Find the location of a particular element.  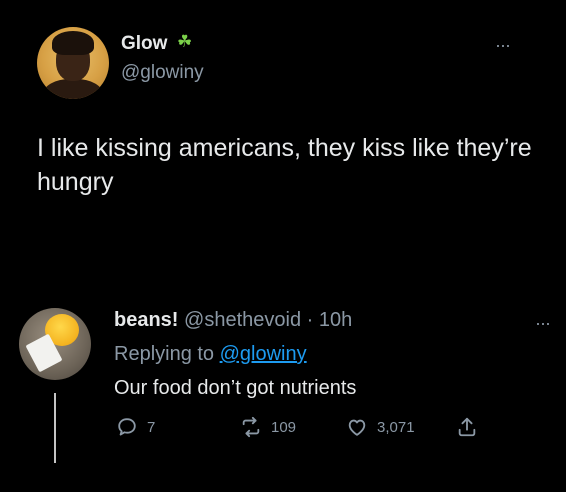

reply-action-button: 7 is located at coordinates (135, 427).